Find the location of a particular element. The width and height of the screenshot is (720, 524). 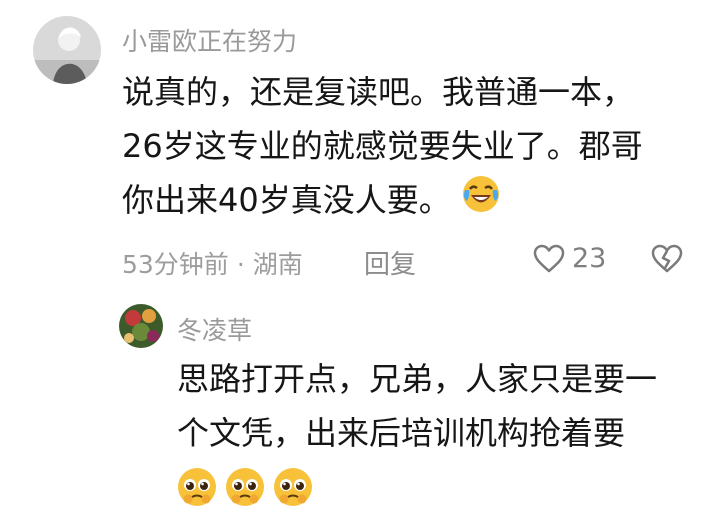

broken-heart-icon is located at coordinates (667, 258).